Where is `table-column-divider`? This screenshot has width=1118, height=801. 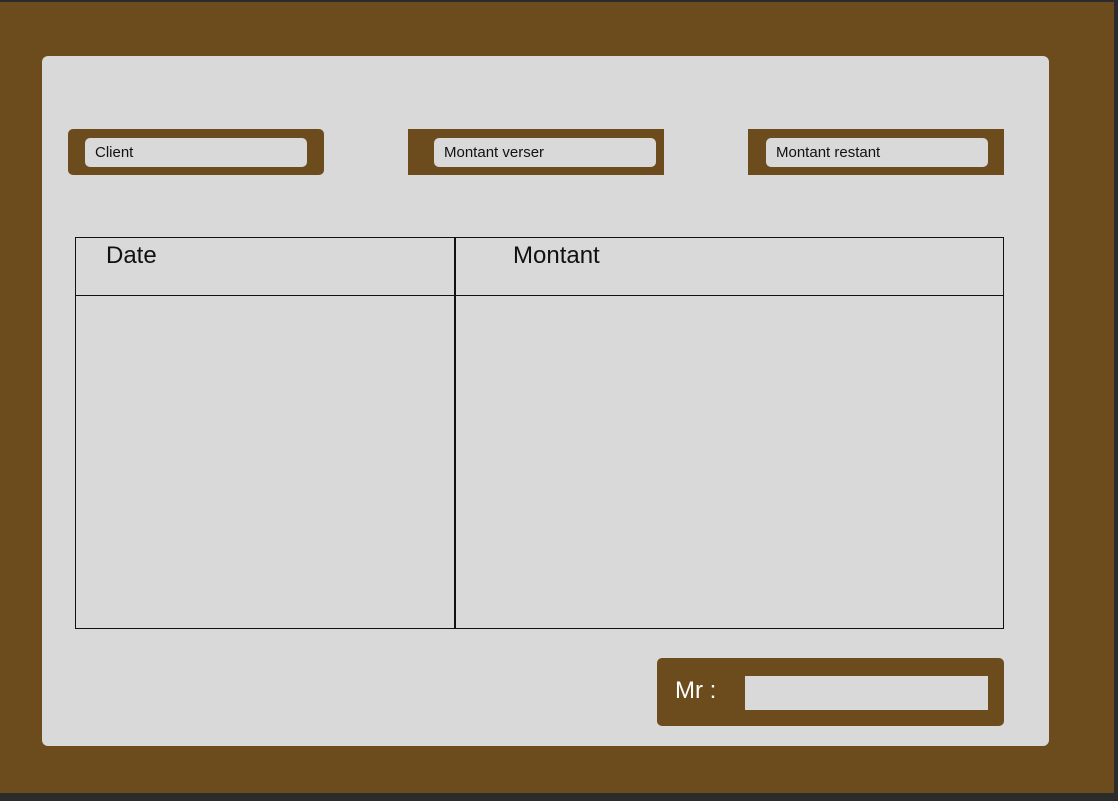 table-column-divider is located at coordinates (455, 433).